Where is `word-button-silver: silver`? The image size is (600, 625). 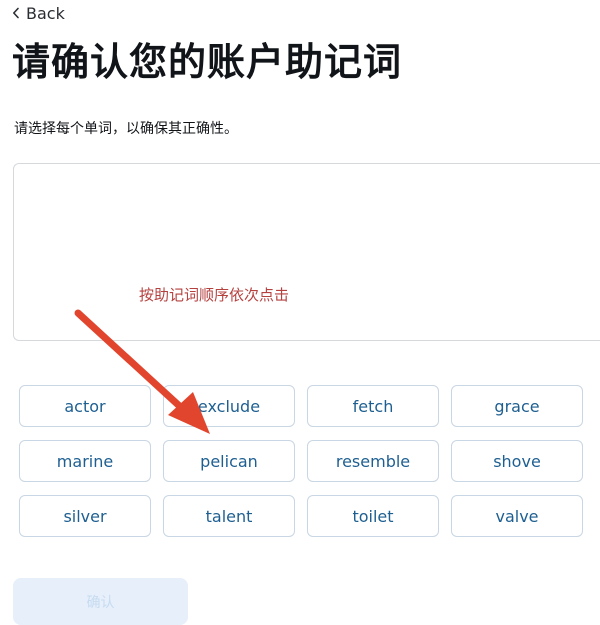 word-button-silver: silver is located at coordinates (85, 516).